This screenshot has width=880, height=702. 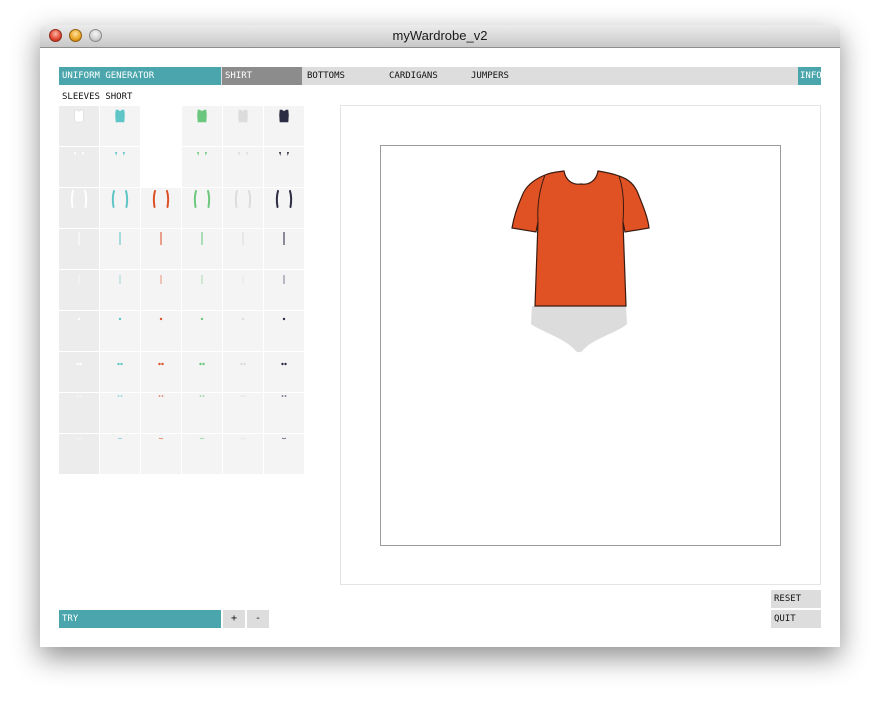 I want to click on quit-button: QUIT, so click(x=796, y=619).